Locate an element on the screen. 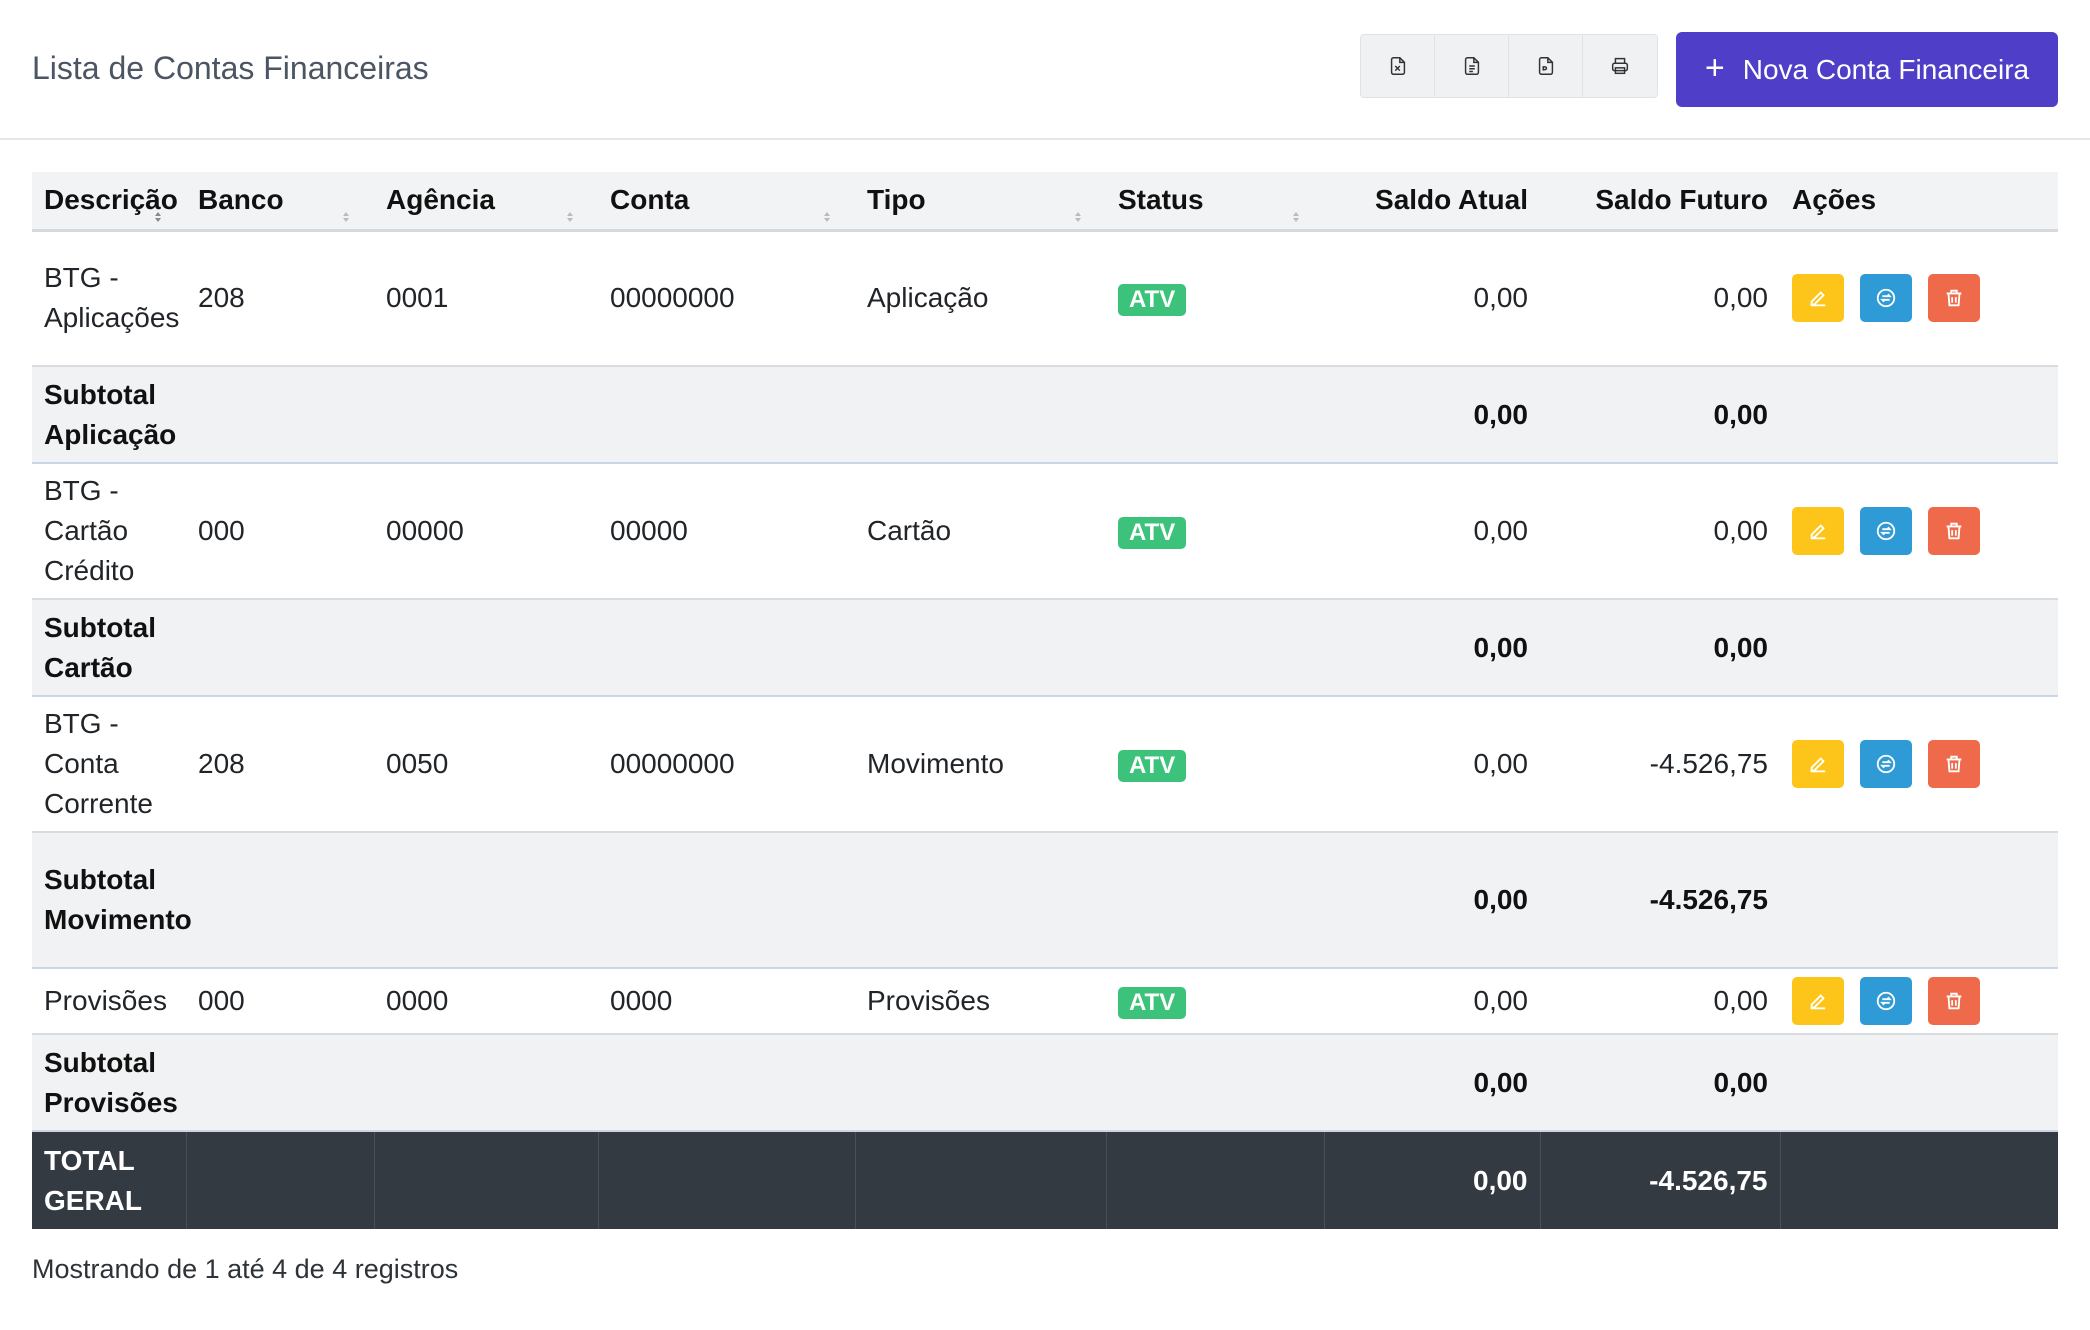 This screenshot has height=1330, width=2090. cell-tipo: Cartão is located at coordinates (909, 530).